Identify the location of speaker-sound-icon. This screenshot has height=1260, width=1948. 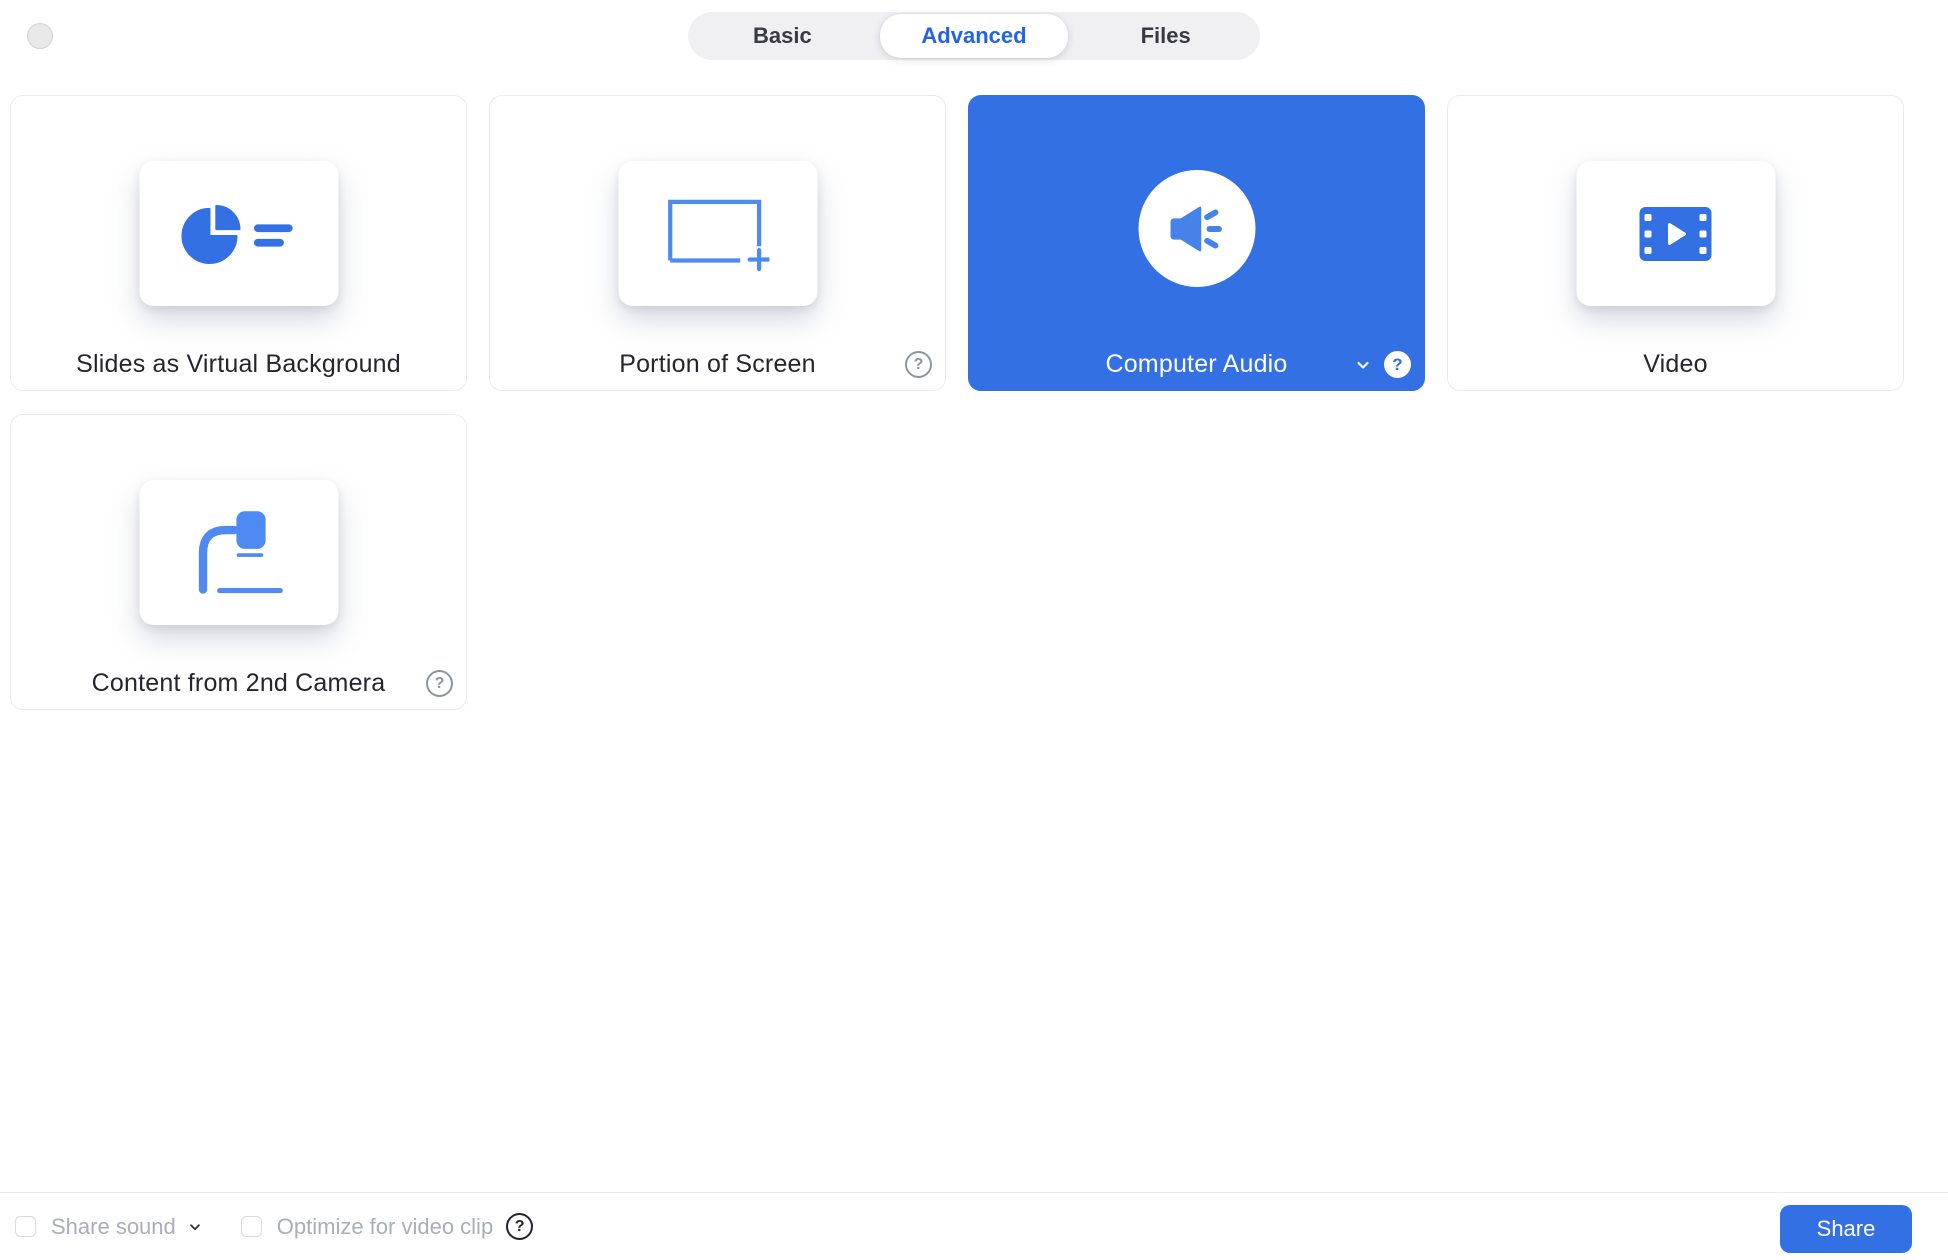
(1196, 228).